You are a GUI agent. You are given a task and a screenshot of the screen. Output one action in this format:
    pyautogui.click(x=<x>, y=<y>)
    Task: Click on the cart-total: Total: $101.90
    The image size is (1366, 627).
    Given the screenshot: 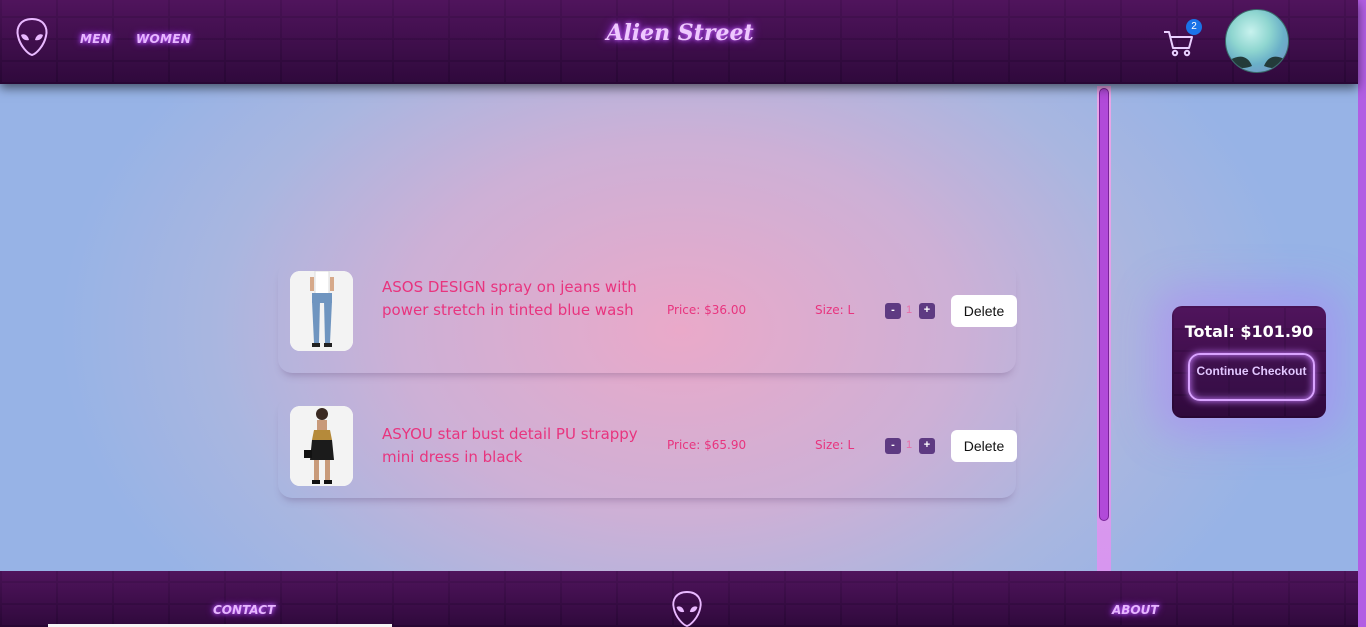 What is the action you would take?
    pyautogui.click(x=1249, y=331)
    